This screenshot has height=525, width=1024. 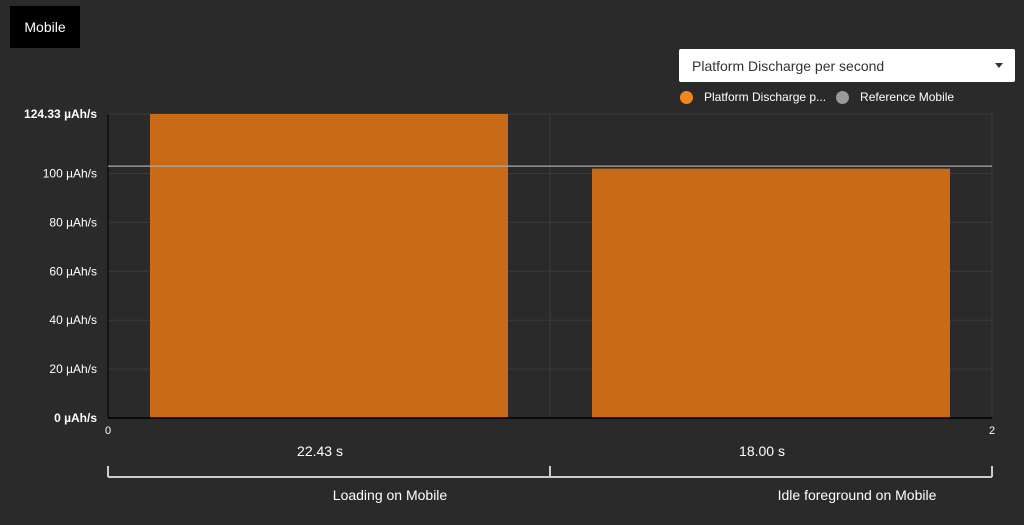 What do you see at coordinates (108, 431) in the screenshot?
I see `x-tick-label: 0` at bounding box center [108, 431].